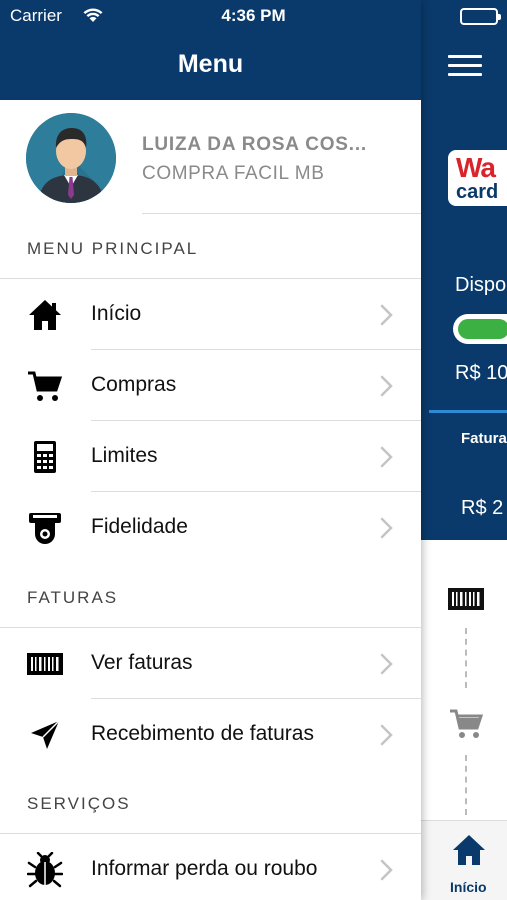 Image resolution: width=507 pixels, height=900 pixels. I want to click on status-bar: Carrier 4:36 PM, so click(253, 16).